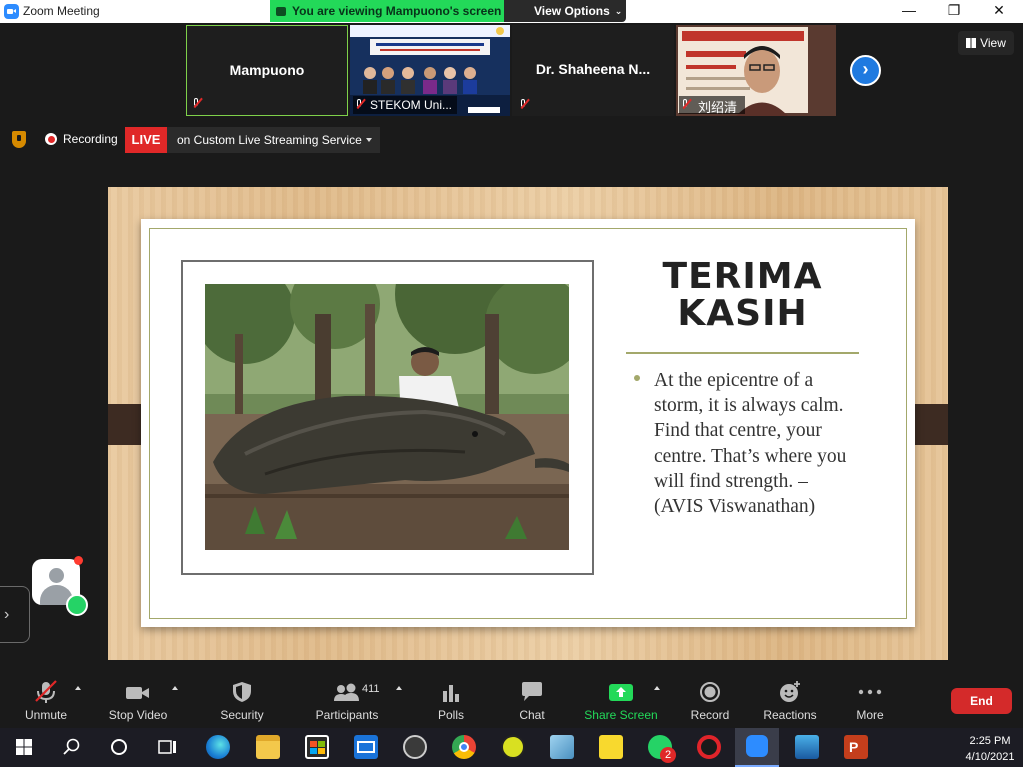  What do you see at coordinates (731, 481) in the screenshot?
I see `quote-line: will find strength. –` at bounding box center [731, 481].